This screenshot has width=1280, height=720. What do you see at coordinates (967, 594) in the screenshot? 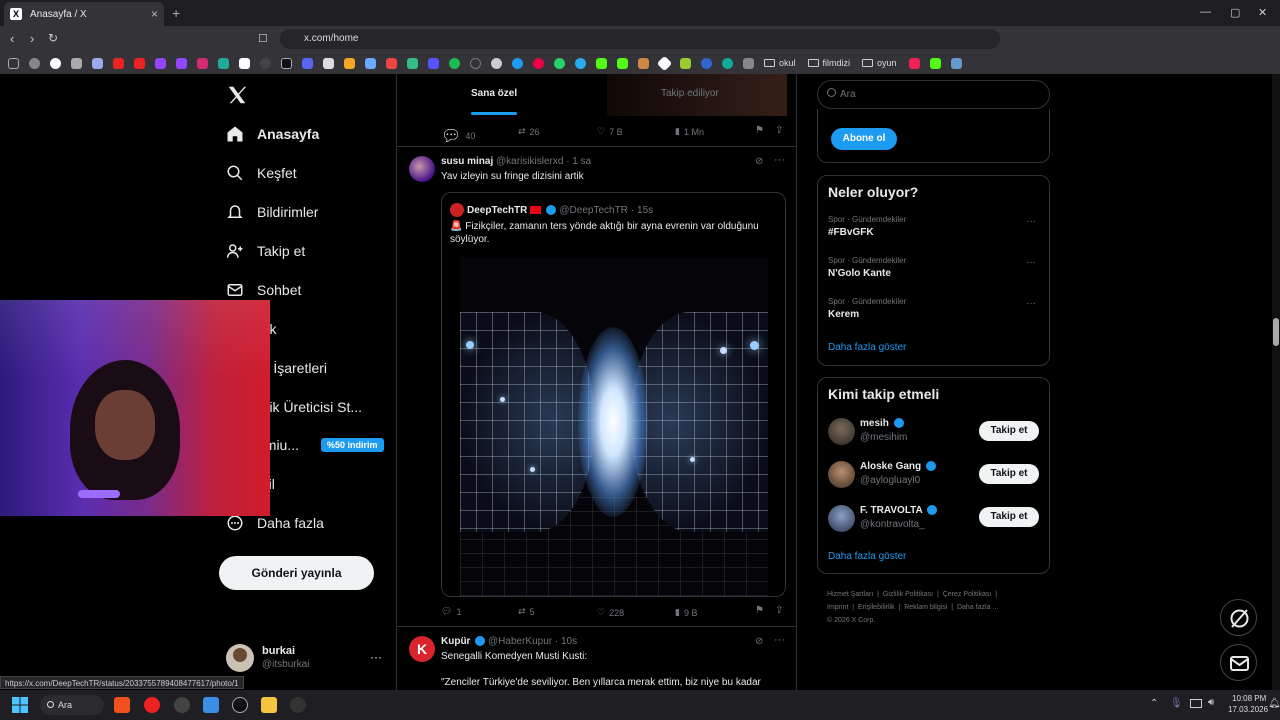
I see `footer-link: Çerez Politikası` at bounding box center [967, 594].